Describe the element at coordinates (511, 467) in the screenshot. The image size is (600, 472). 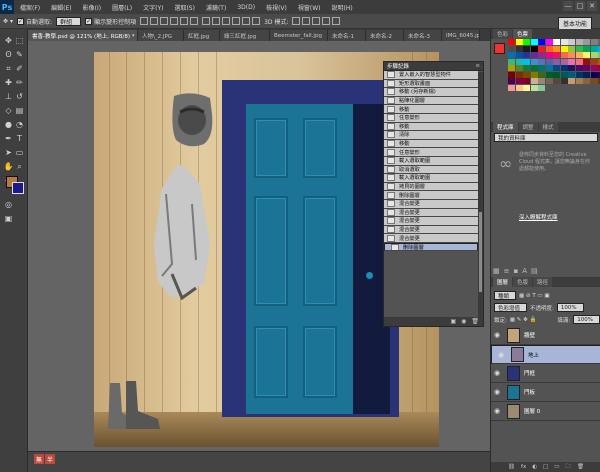
I see `link-layers-icon: ⛓` at that location.